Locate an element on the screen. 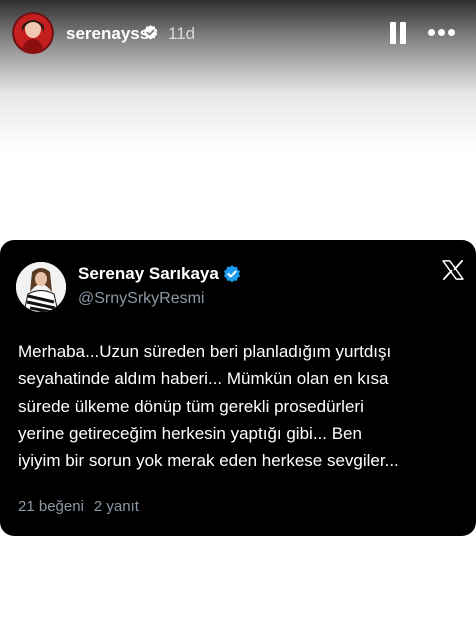 The image size is (476, 631). replies-count: 2 yanıt is located at coordinates (116, 506).